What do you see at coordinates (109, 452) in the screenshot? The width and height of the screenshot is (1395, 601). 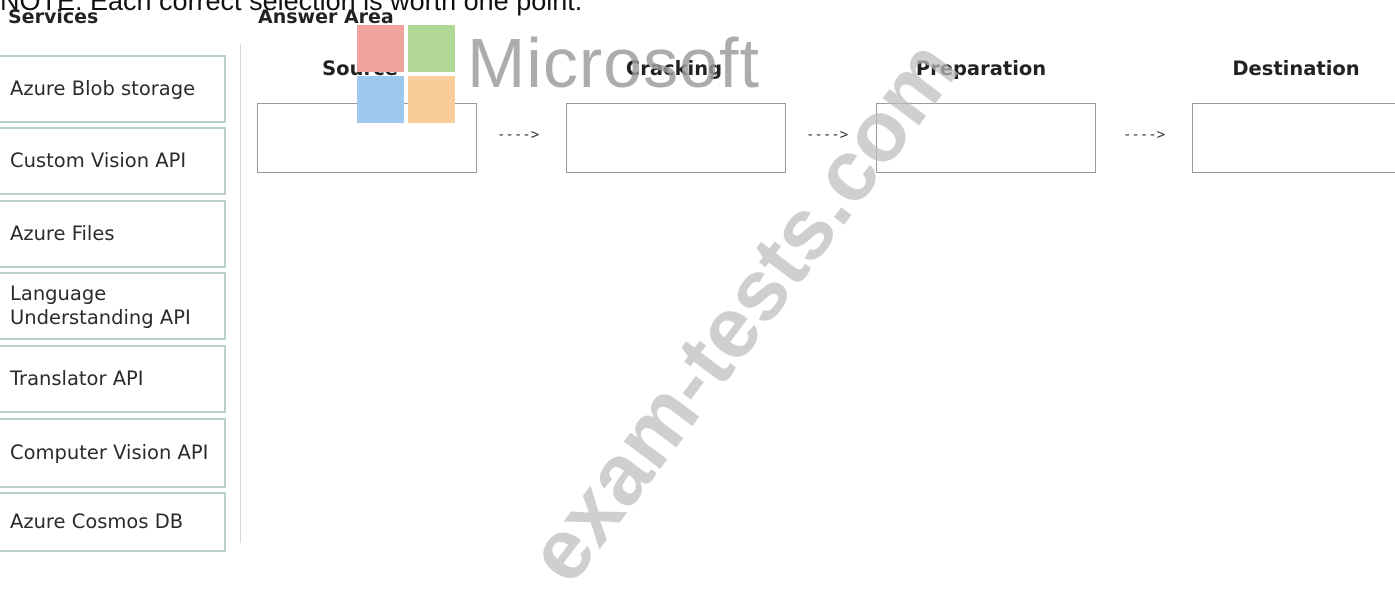 I see `service-label: Computer Vision API` at bounding box center [109, 452].